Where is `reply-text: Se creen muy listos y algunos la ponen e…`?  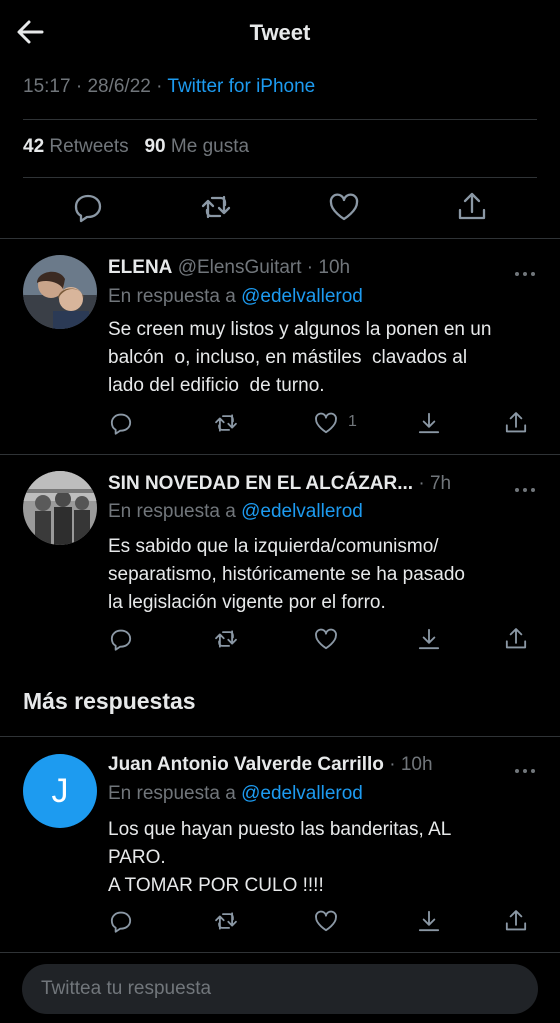
reply-text: Se creen muy listos y algunos la ponen e… is located at coordinates (300, 357).